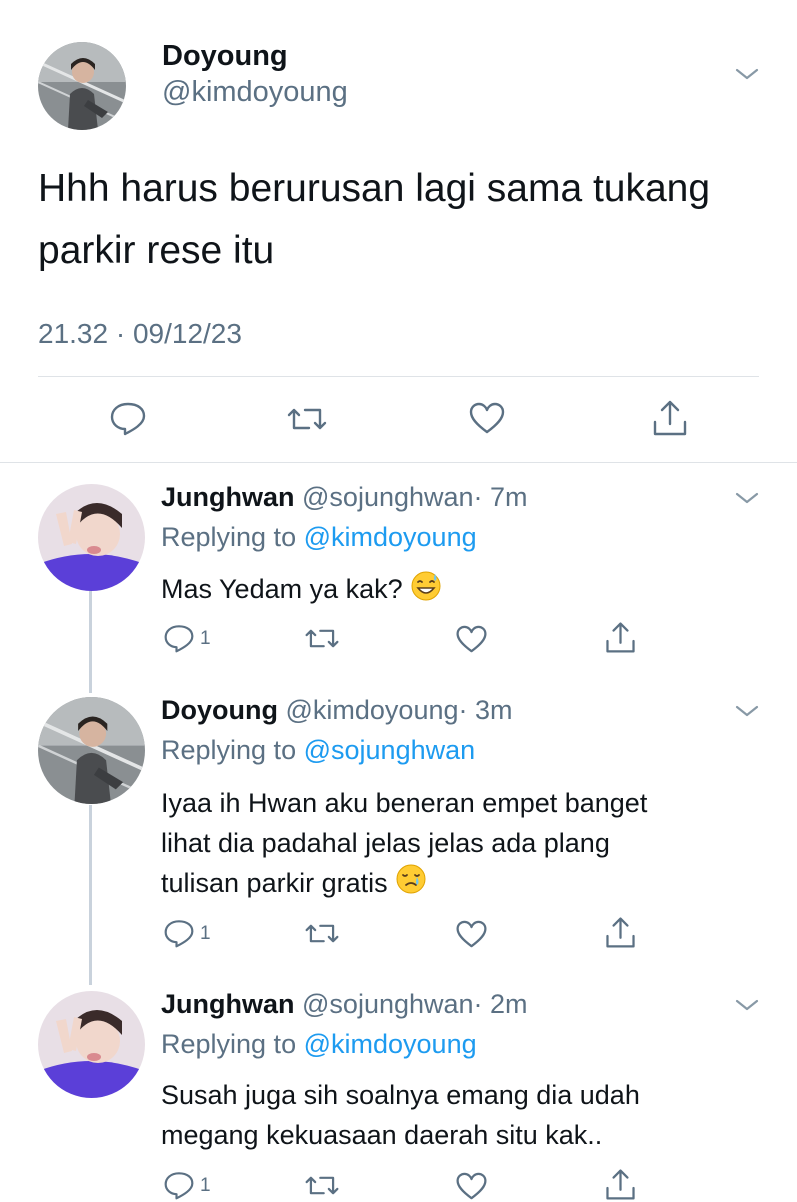 This screenshot has width=797, height=1202. I want to click on main-tweet-text-line2: parkir rese itu, so click(156, 250).